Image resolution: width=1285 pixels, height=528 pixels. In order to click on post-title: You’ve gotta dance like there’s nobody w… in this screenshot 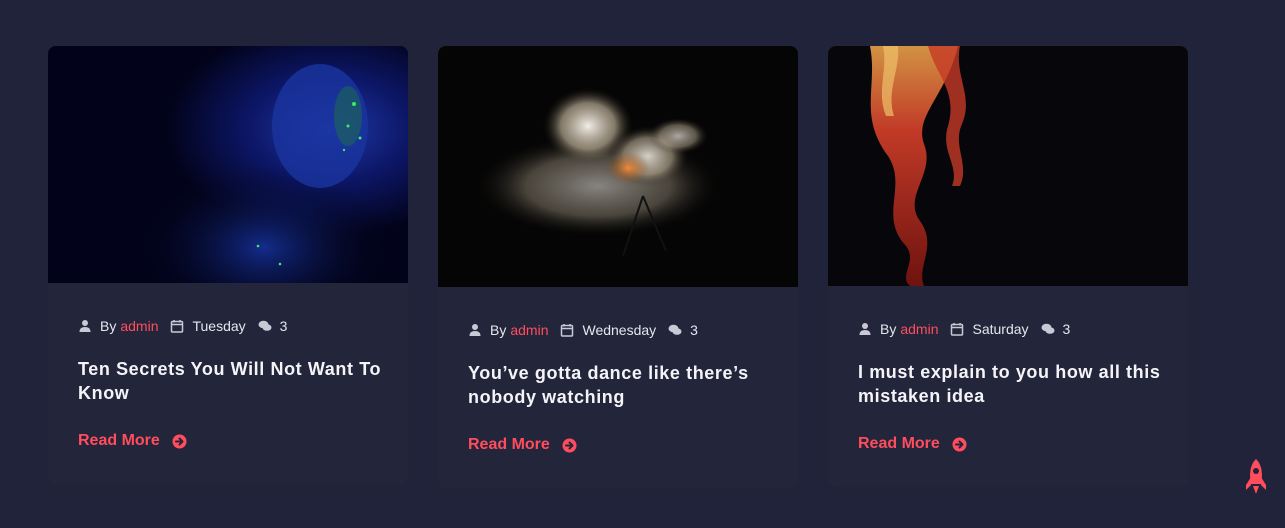, I will do `click(620, 385)`.